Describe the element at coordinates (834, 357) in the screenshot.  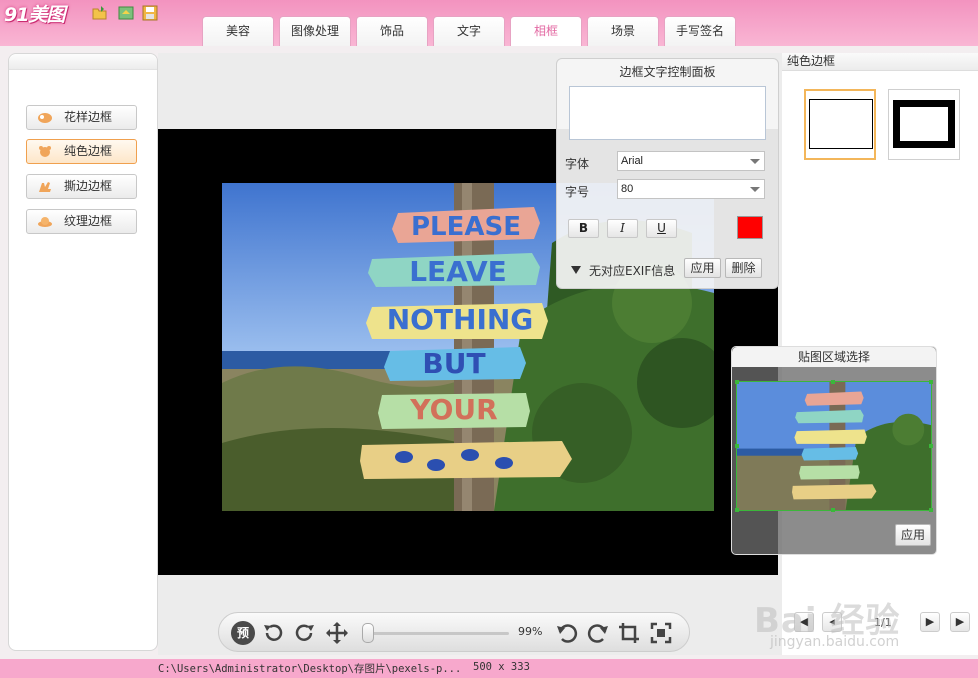
I see `panel-title: 贴图区域选择` at that location.